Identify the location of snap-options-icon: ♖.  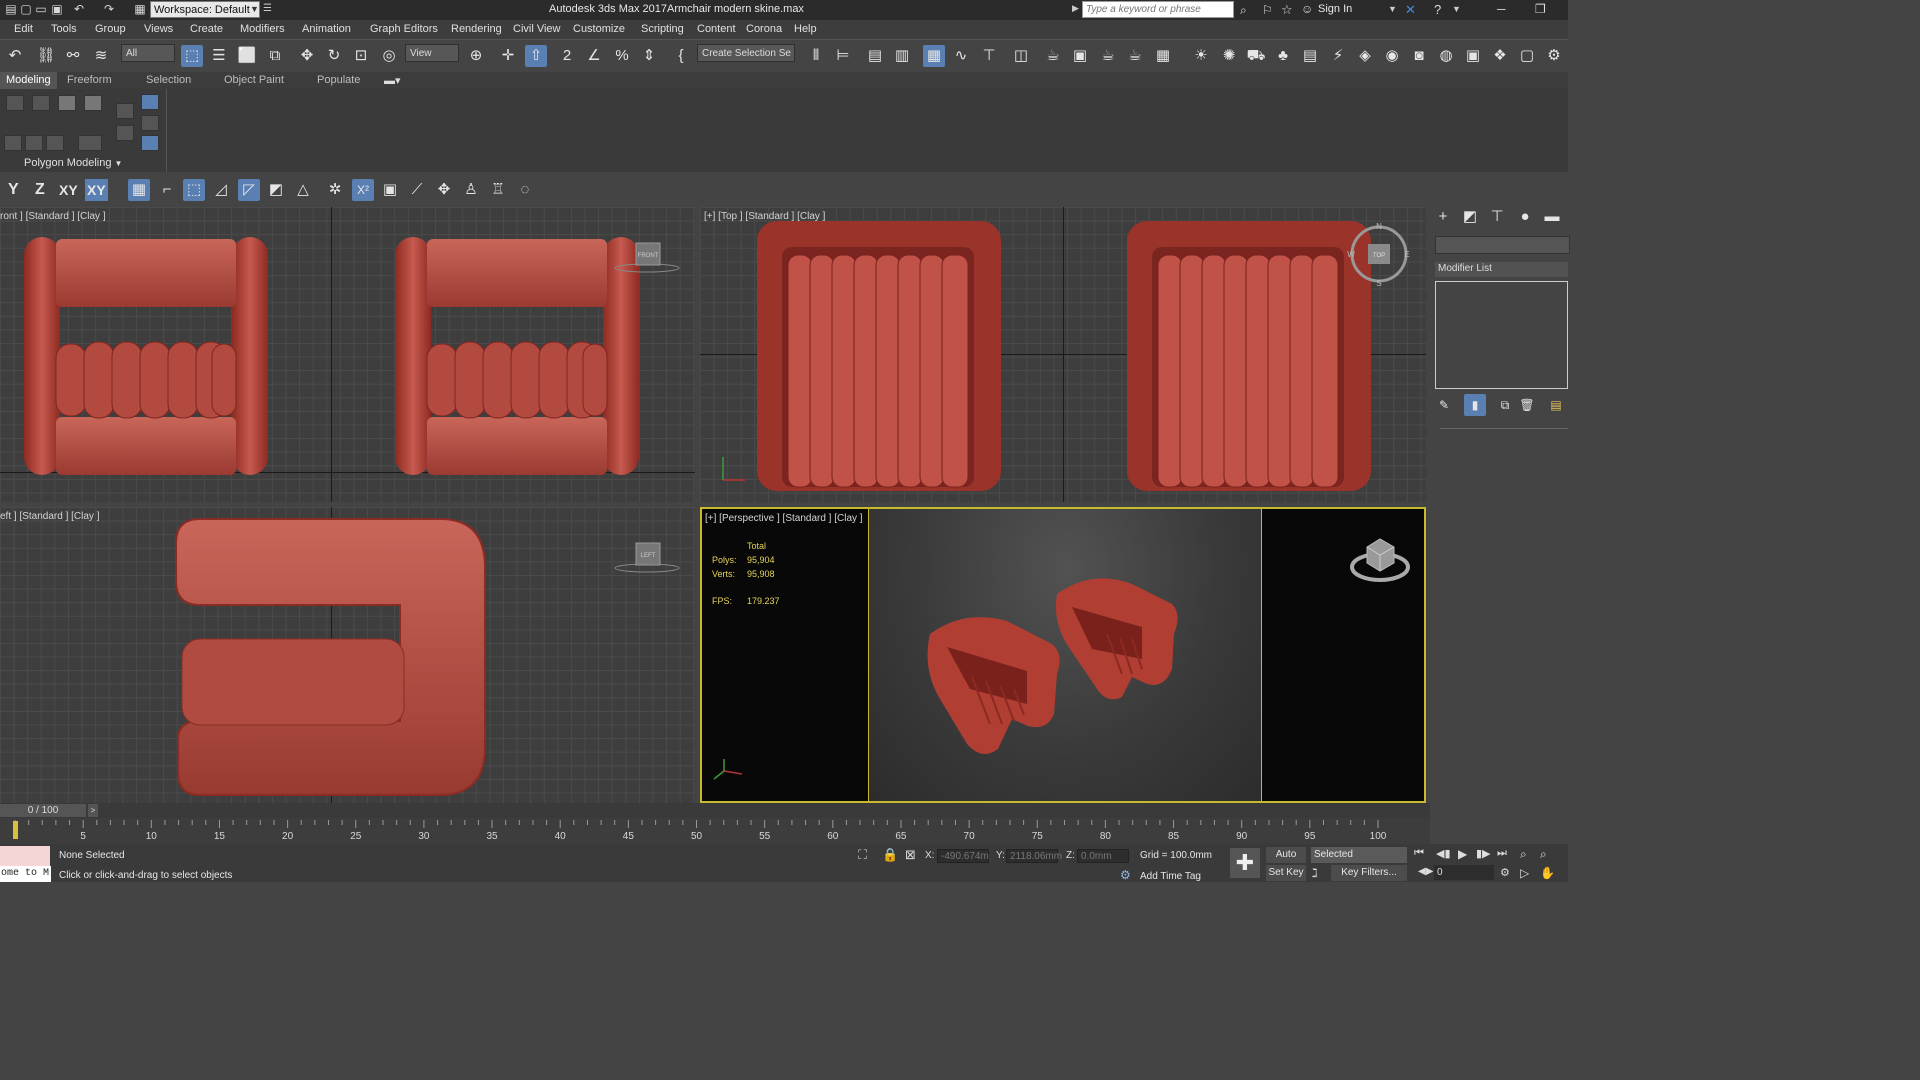
(498, 190).